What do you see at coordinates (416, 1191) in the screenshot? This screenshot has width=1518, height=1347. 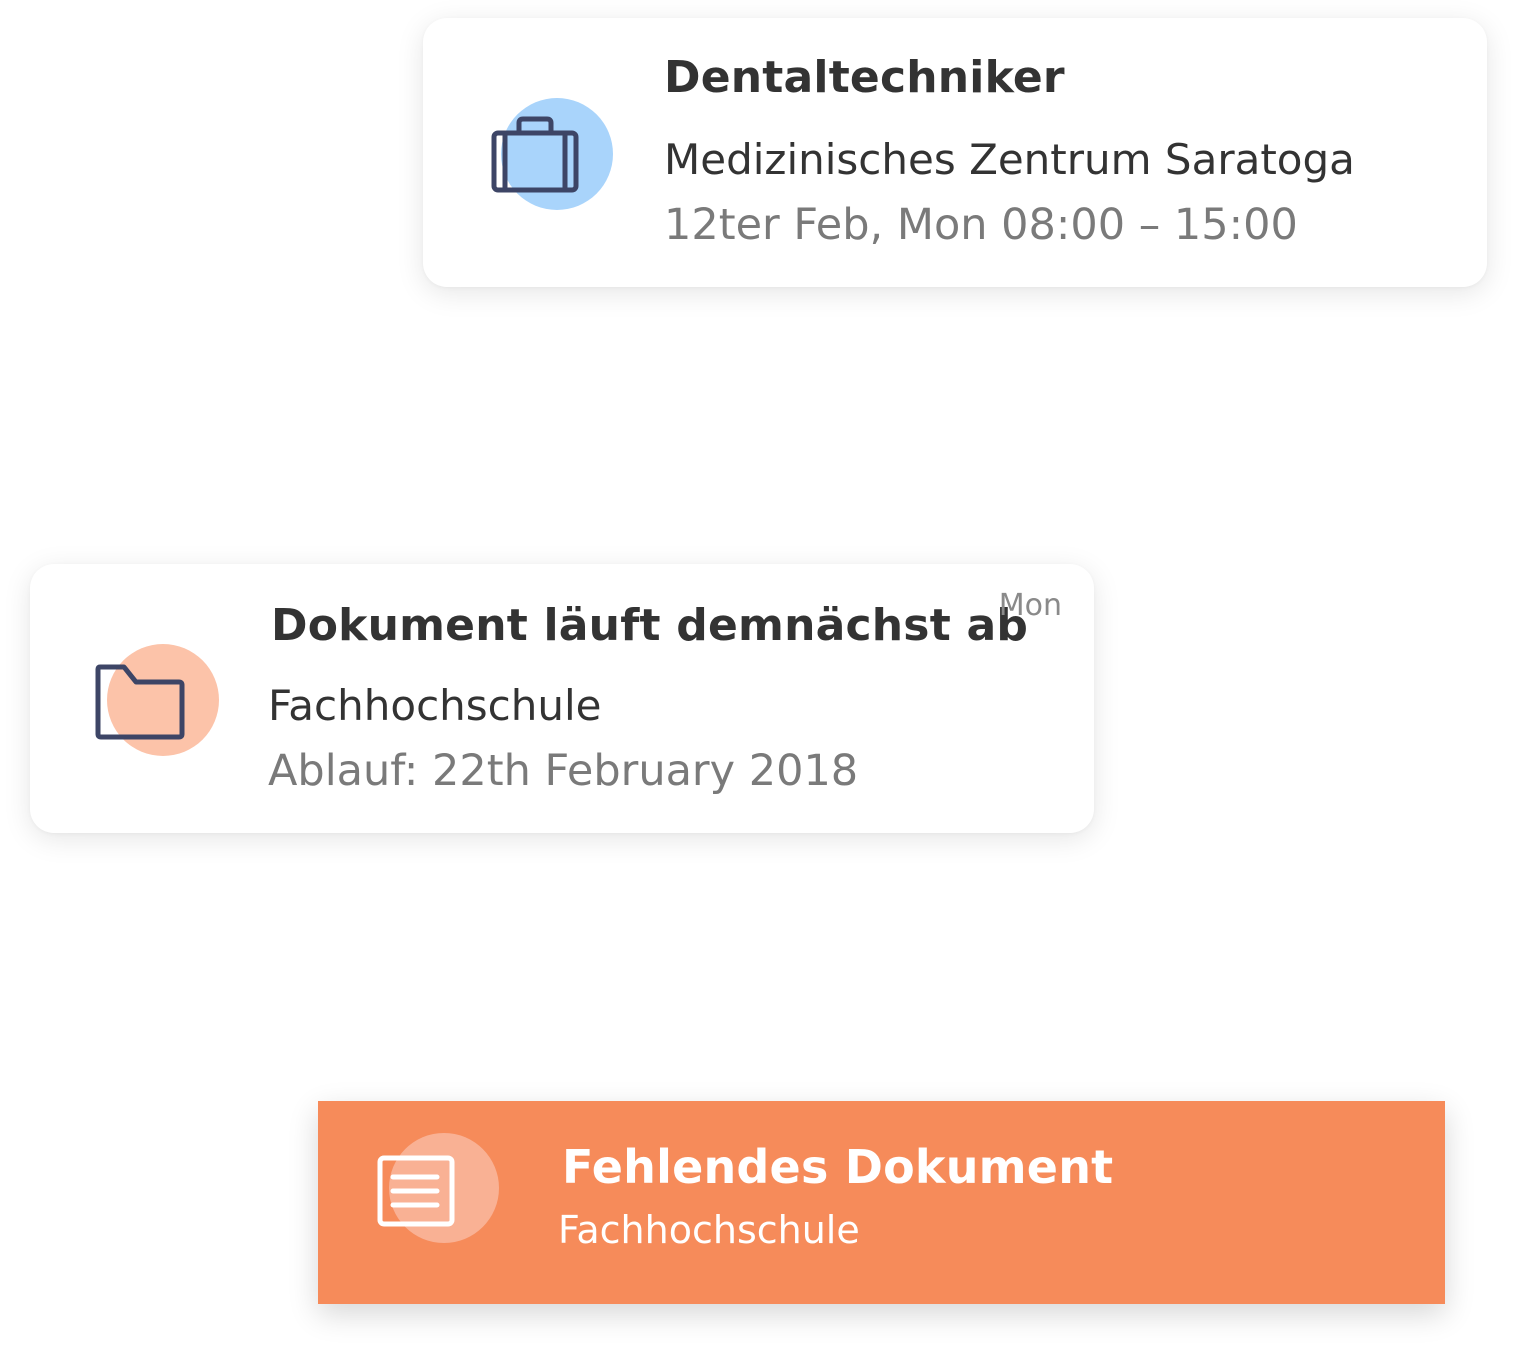 I see `document-icon` at bounding box center [416, 1191].